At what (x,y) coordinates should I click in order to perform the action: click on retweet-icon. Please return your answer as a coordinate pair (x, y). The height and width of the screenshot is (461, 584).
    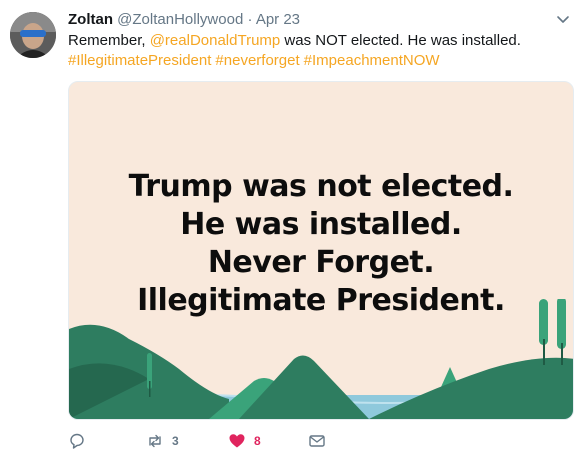
    Looking at the image, I should click on (155, 441).